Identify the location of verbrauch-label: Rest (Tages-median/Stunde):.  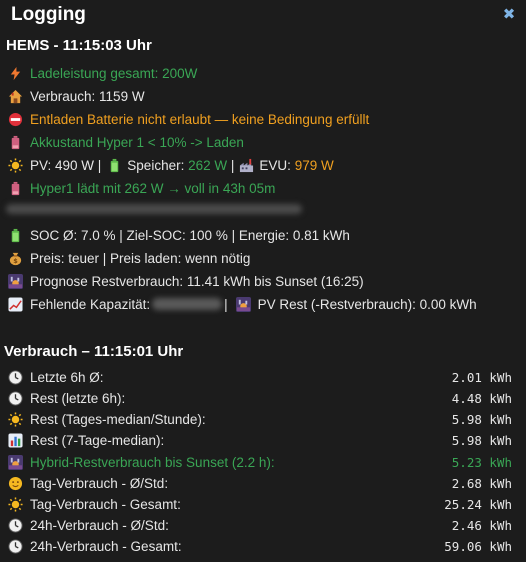
(118, 419).